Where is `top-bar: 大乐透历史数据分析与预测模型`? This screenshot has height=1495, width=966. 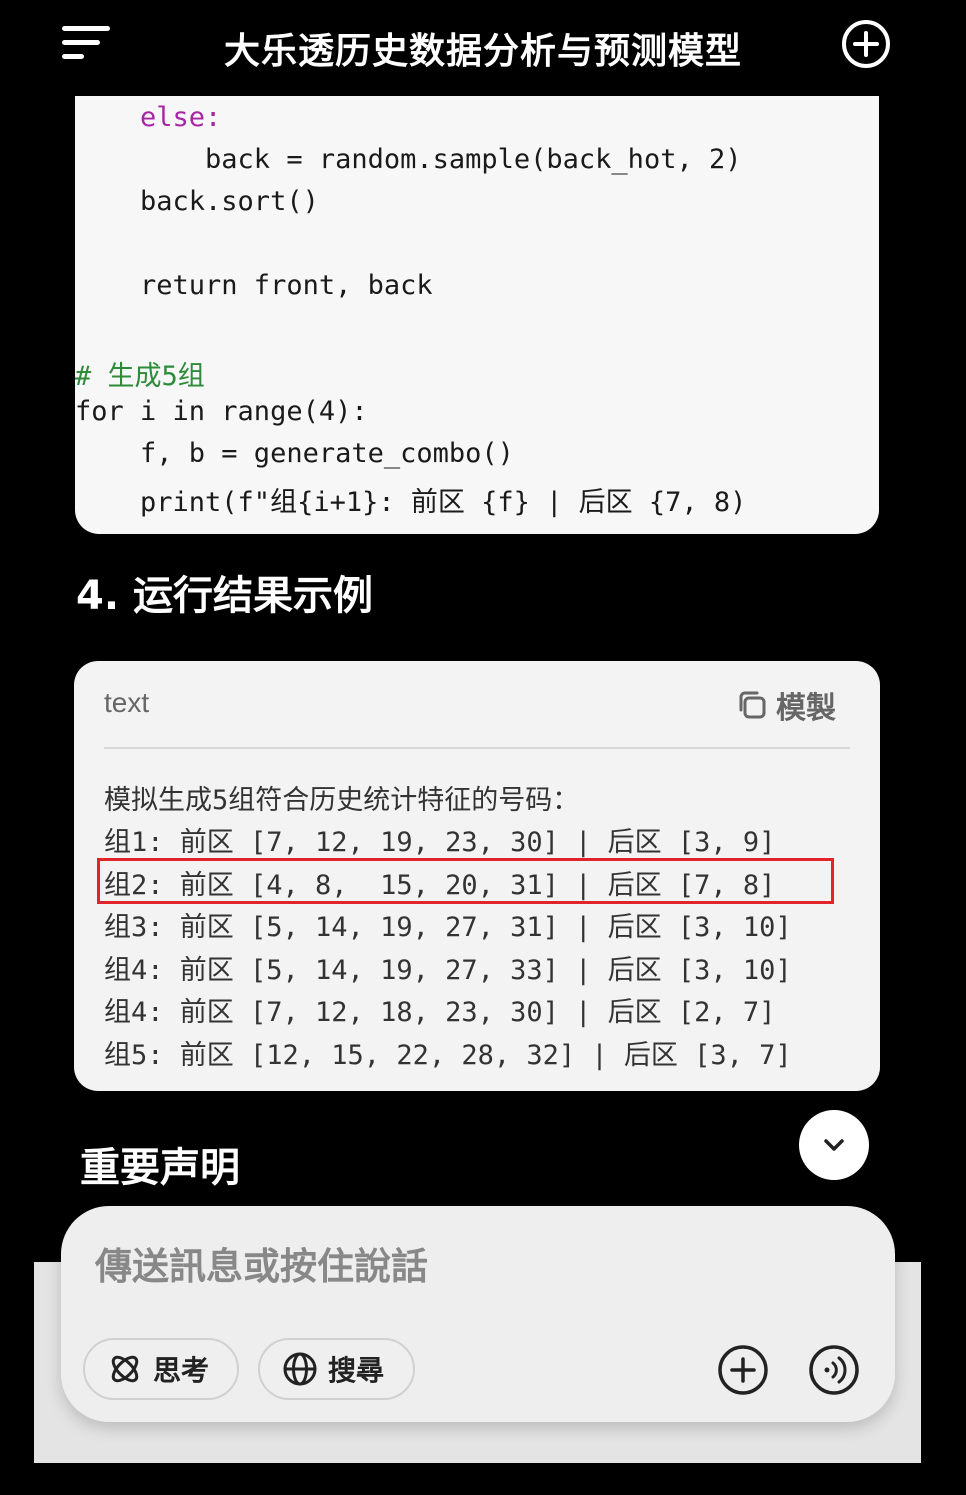
top-bar: 大乐透历史数据分析与预测模型 is located at coordinates (483, 48).